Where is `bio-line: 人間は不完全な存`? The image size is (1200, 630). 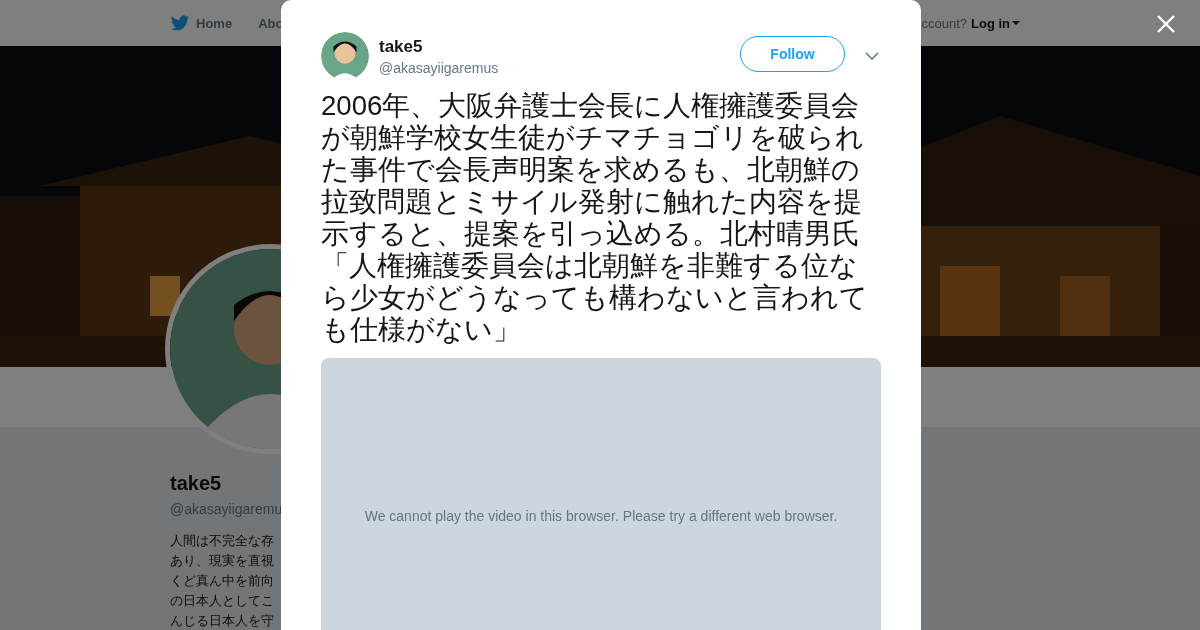
bio-line: 人間は不完全な存 is located at coordinates (222, 541).